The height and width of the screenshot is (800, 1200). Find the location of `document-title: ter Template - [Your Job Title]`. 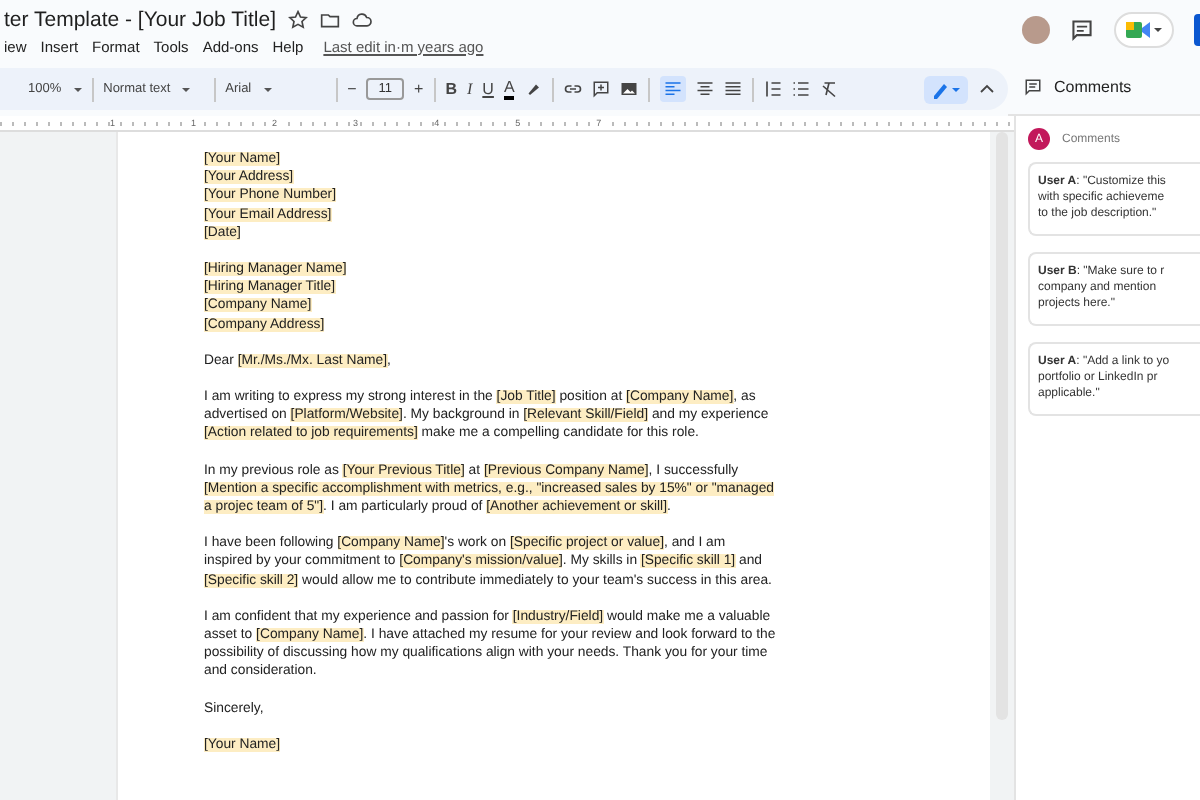

document-title: ter Template - [Your Job Title] is located at coordinates (140, 19).